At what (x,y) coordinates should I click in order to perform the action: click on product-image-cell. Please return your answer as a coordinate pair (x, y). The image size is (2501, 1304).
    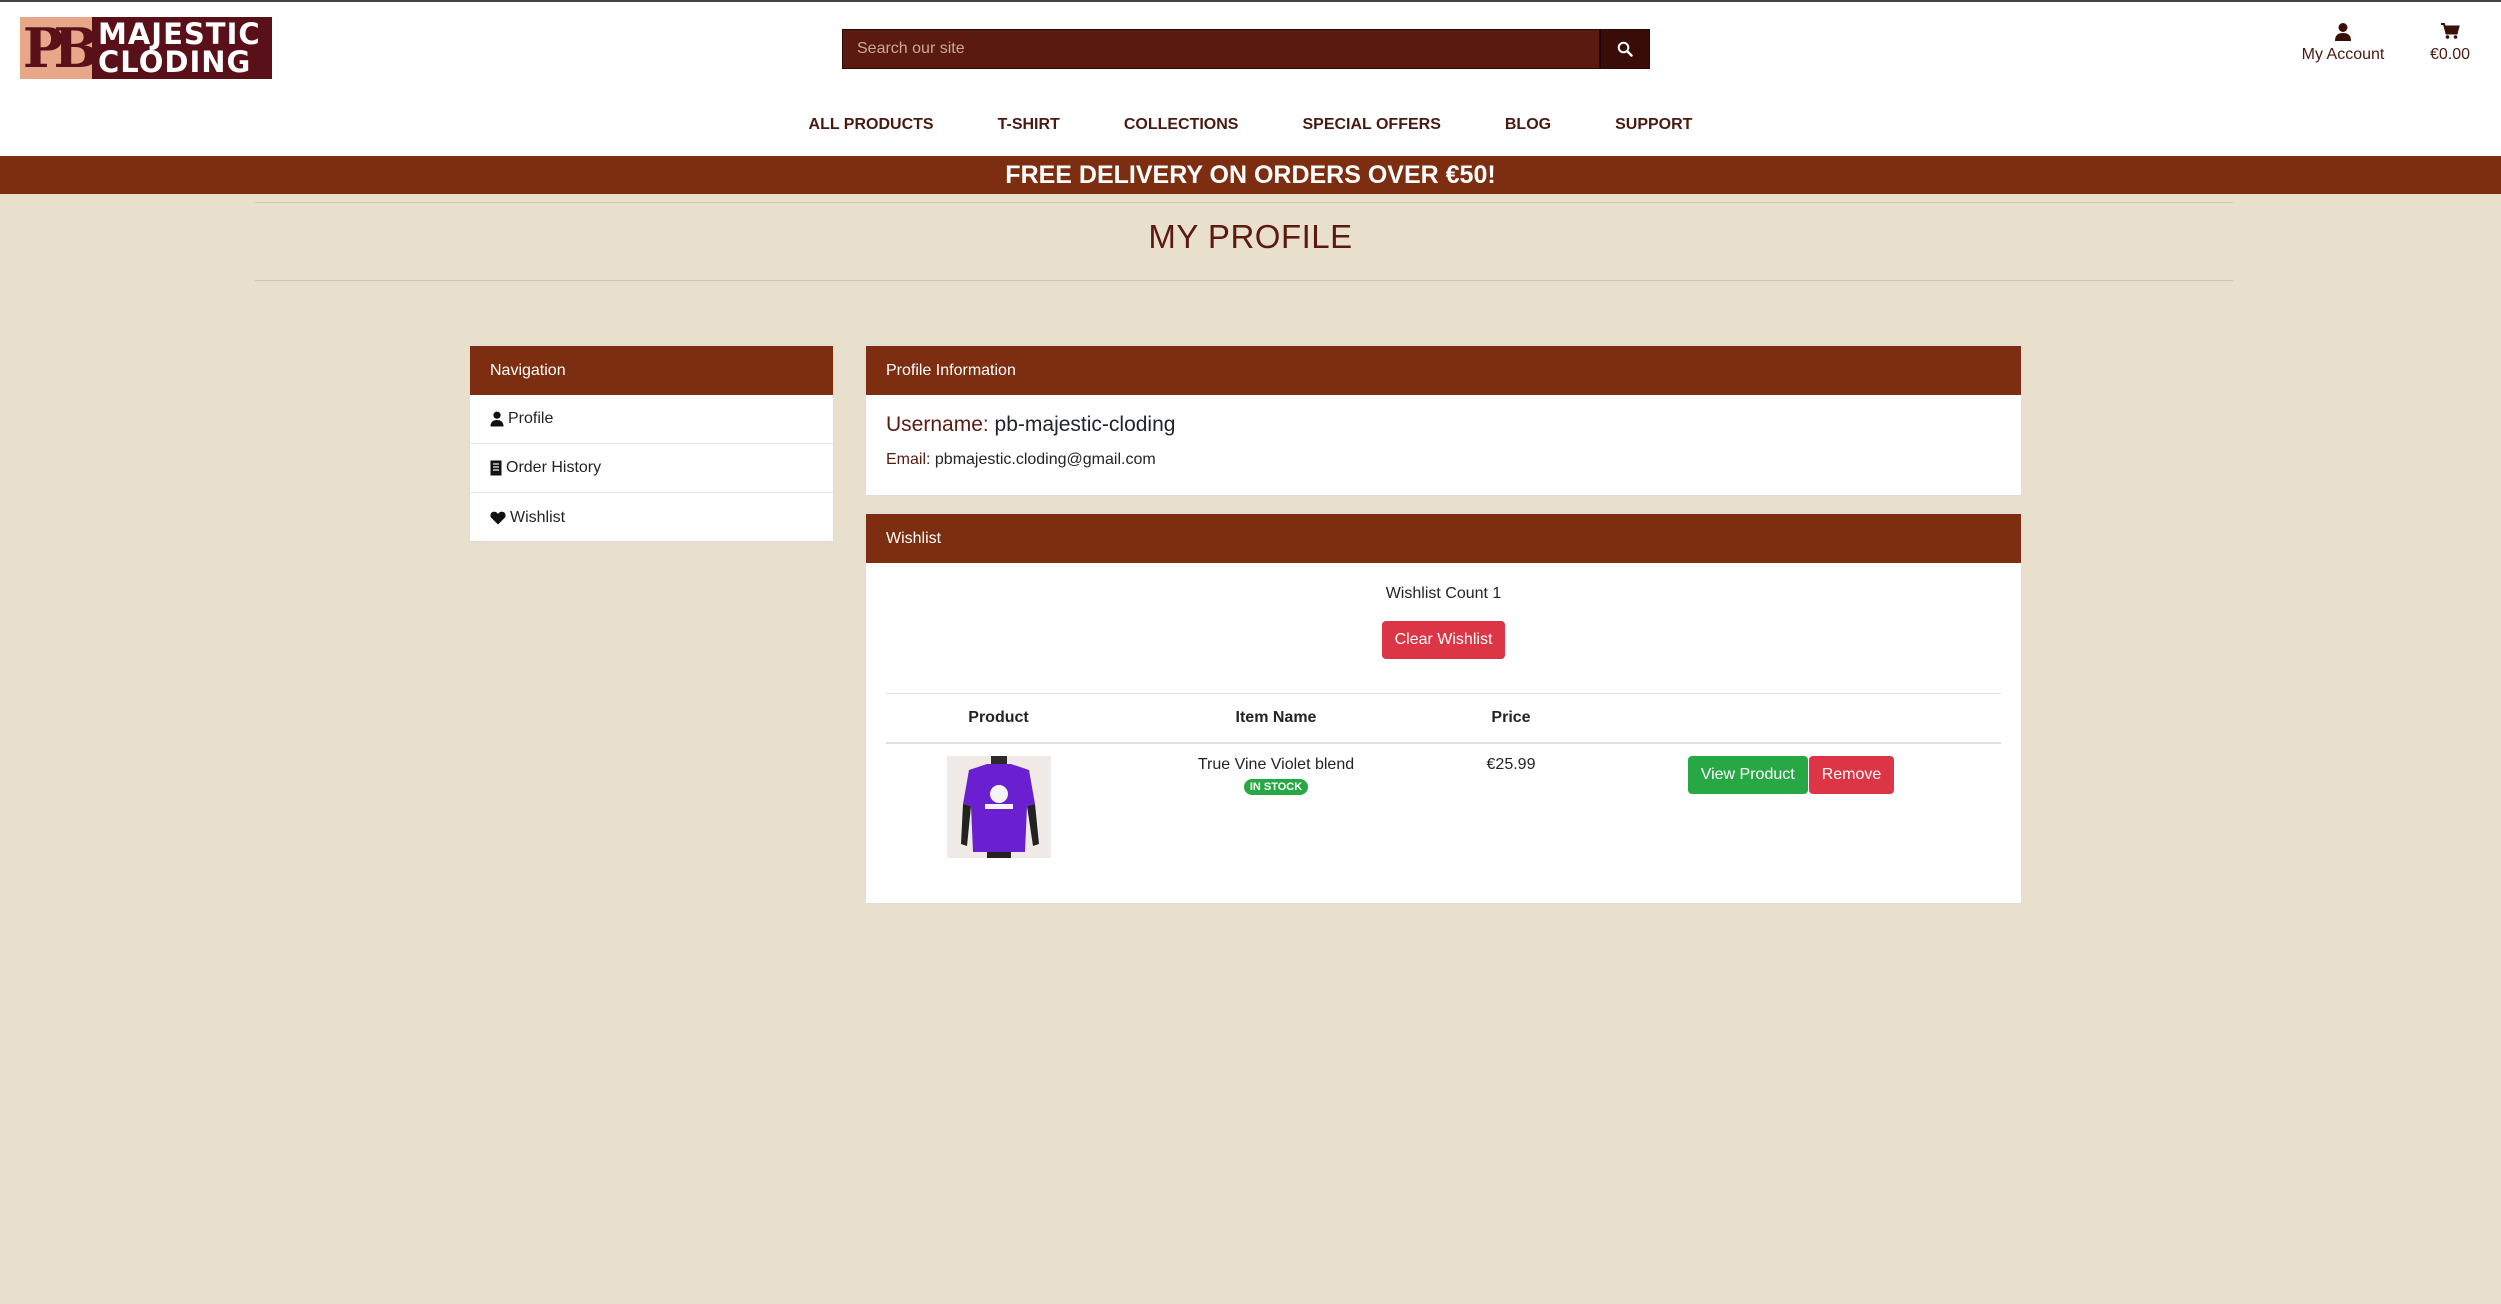
    Looking at the image, I should click on (998, 803).